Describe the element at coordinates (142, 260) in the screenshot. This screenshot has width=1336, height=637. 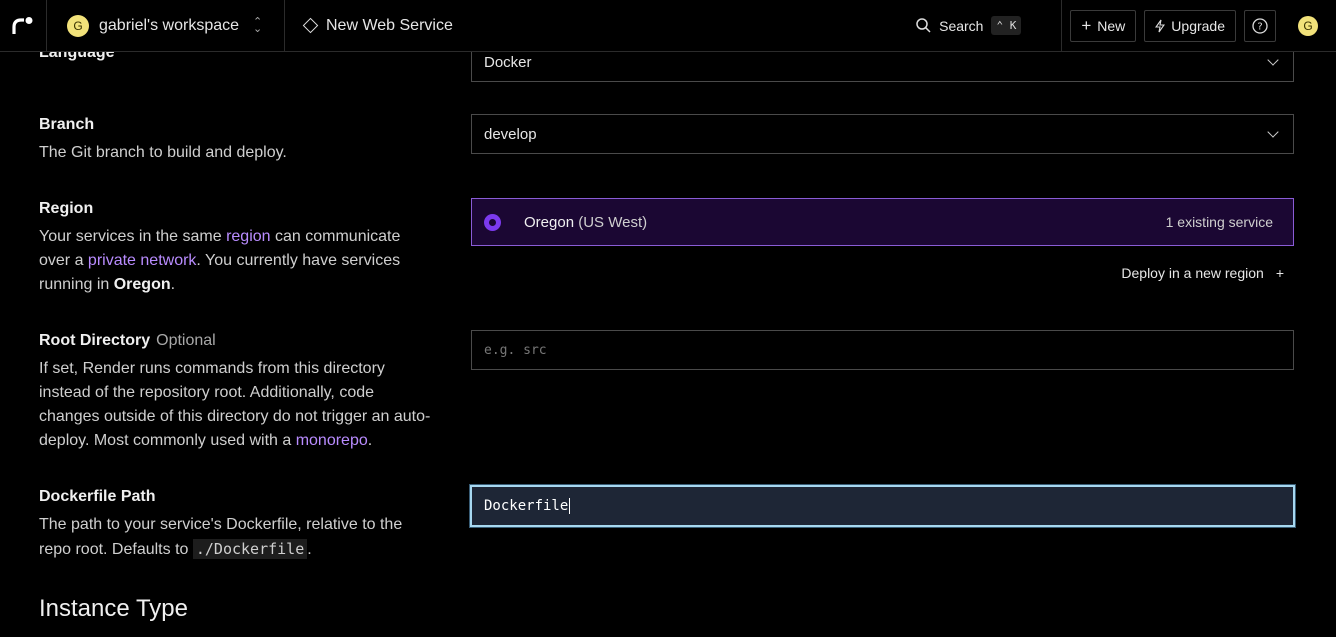
I see `private-network-link: private network` at that location.